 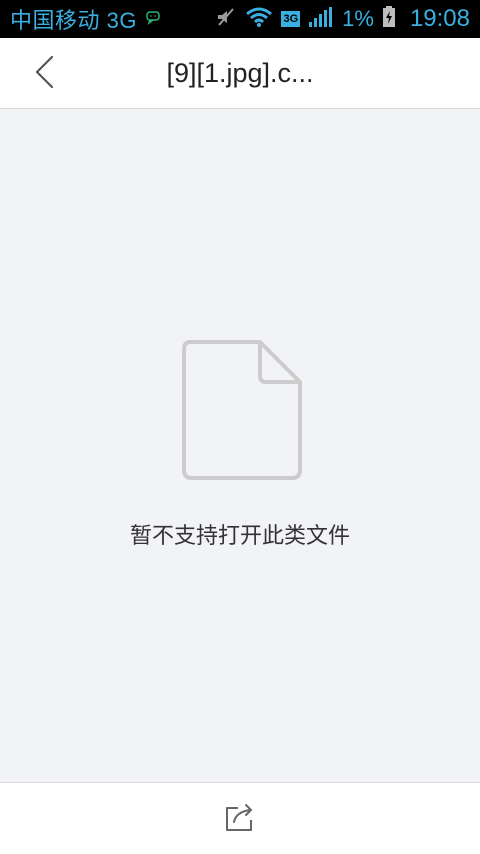 What do you see at coordinates (239, 536) in the screenshot?
I see `unsupported-file-message: 暂不支持打开此类文件` at bounding box center [239, 536].